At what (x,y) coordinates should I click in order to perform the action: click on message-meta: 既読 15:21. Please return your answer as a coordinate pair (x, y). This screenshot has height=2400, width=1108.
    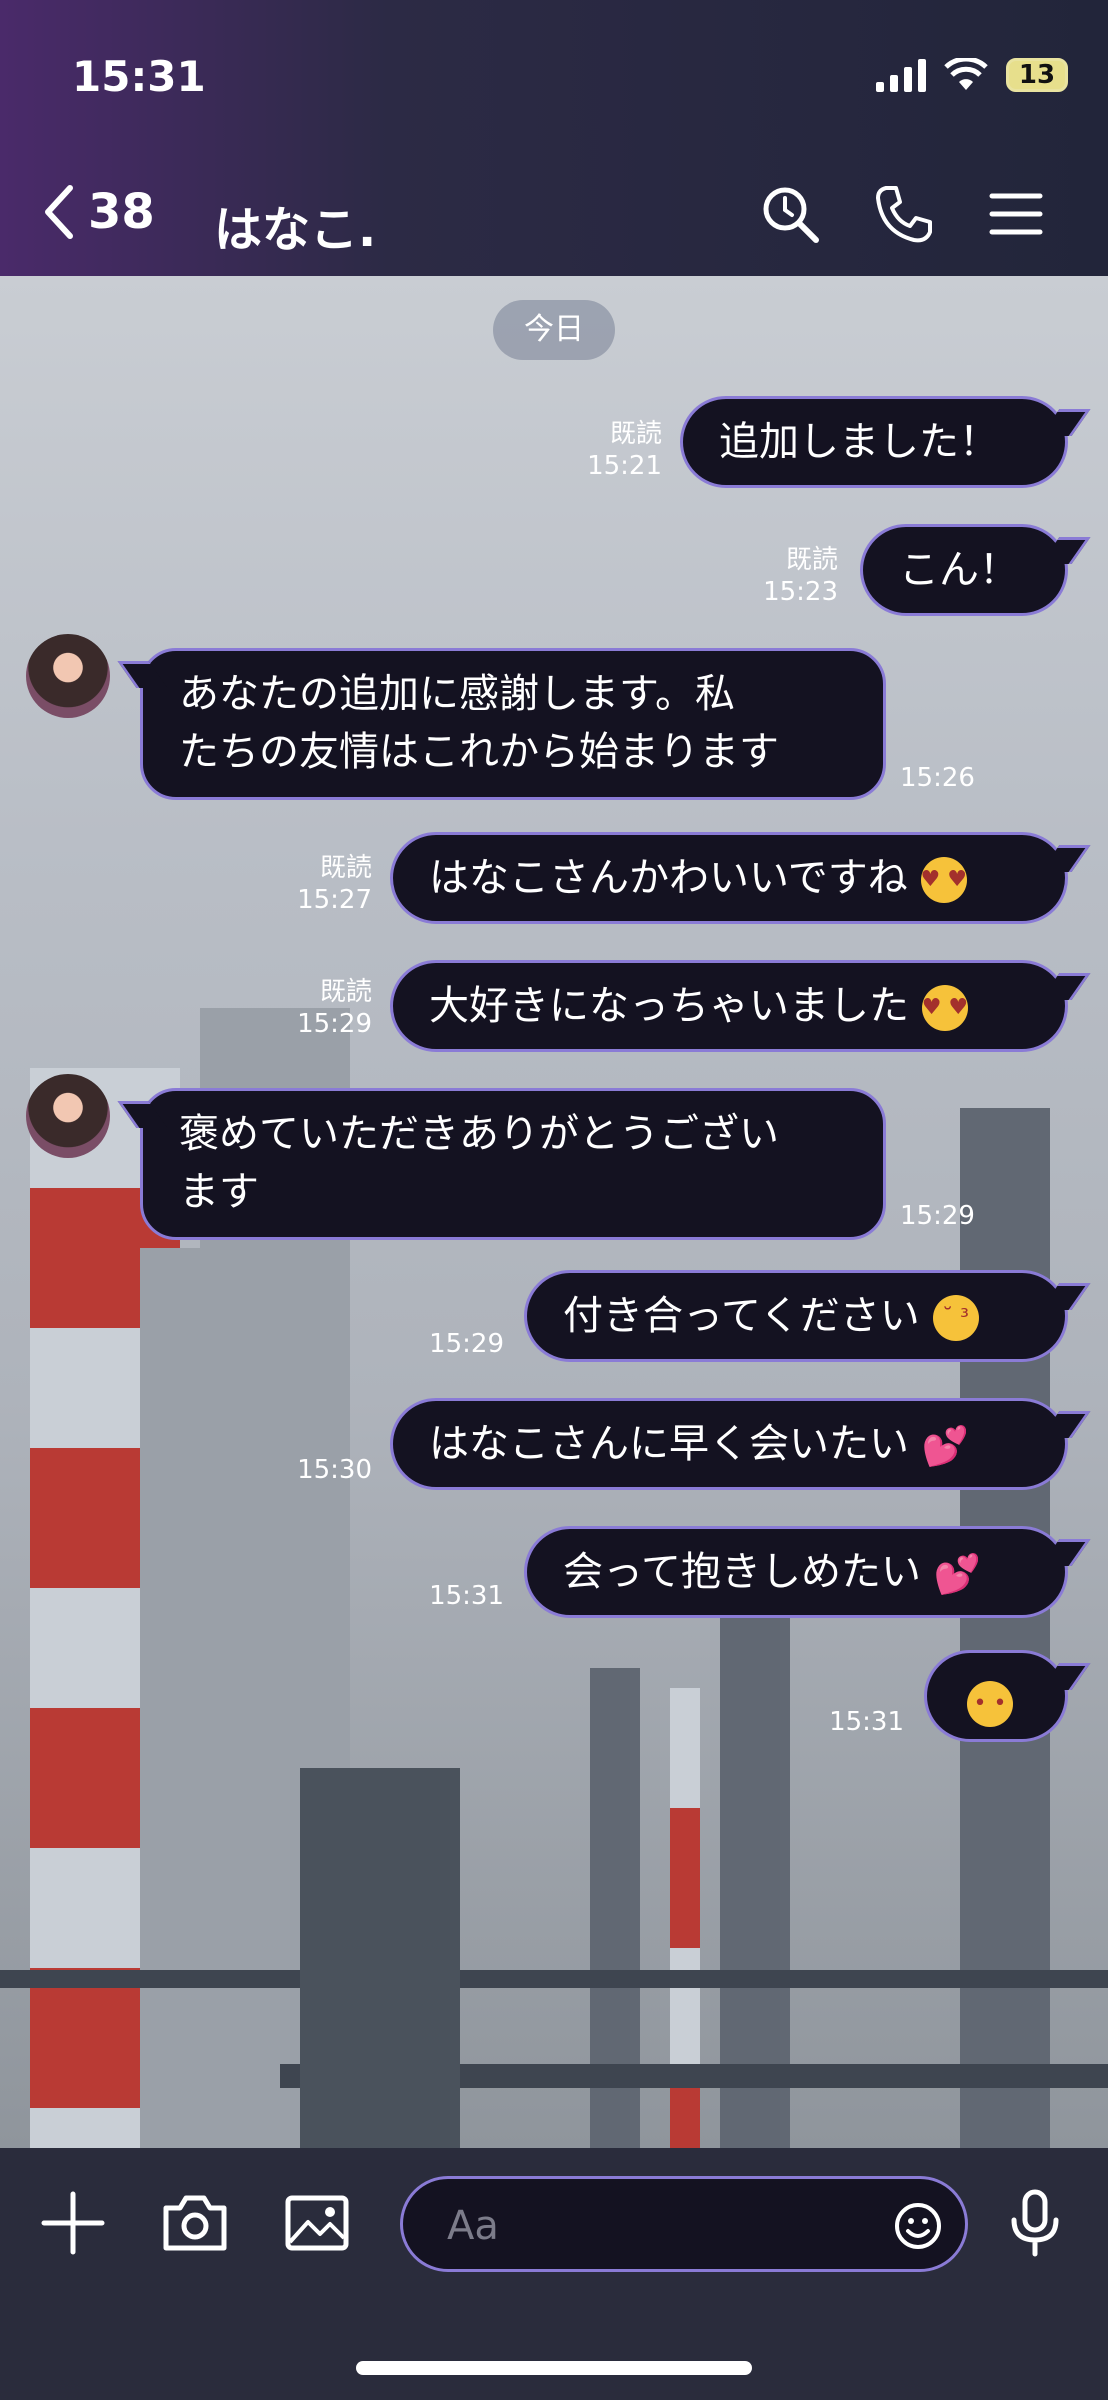
    Looking at the image, I should click on (624, 450).